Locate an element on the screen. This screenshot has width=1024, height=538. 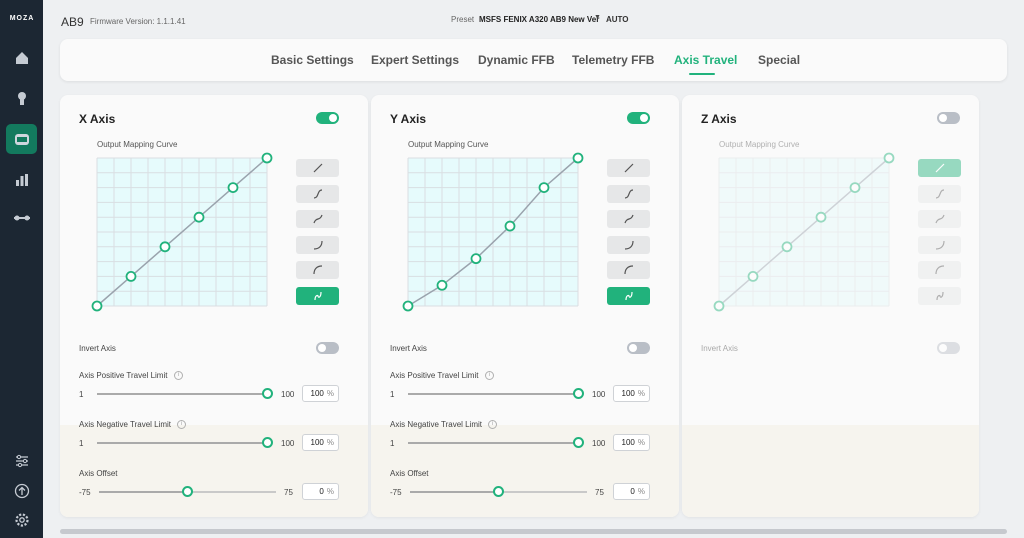
tab-axis-travel: Axis Travel is located at coordinates (705, 60).